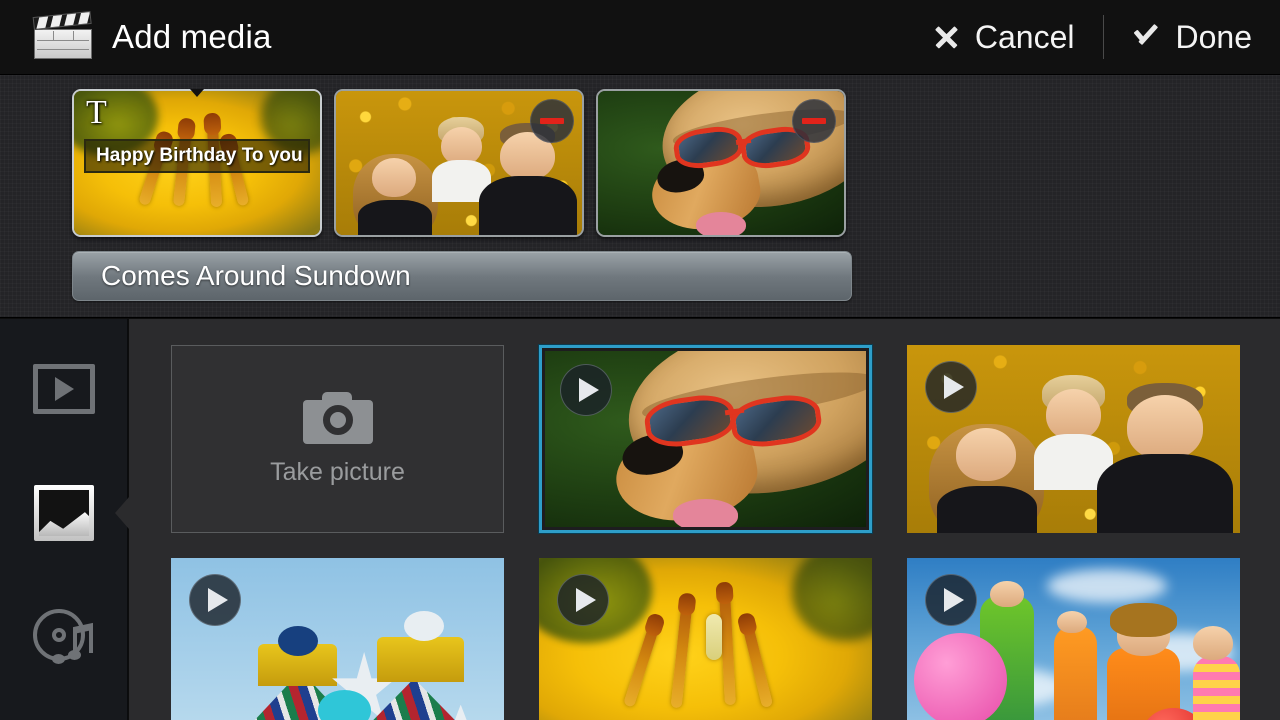  What do you see at coordinates (462, 276) in the screenshot?
I see `music-track-bar: Comes Around Sundown` at bounding box center [462, 276].